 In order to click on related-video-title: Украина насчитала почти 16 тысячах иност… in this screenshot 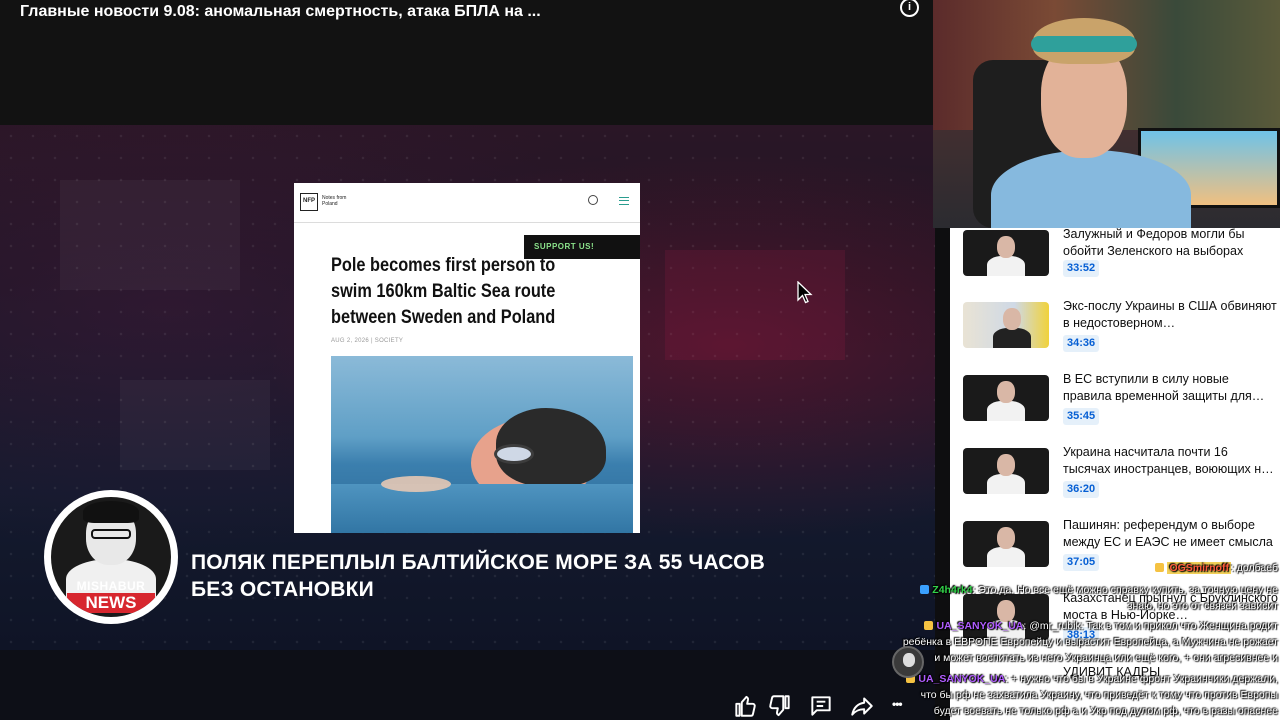, I will do `click(1170, 461)`.